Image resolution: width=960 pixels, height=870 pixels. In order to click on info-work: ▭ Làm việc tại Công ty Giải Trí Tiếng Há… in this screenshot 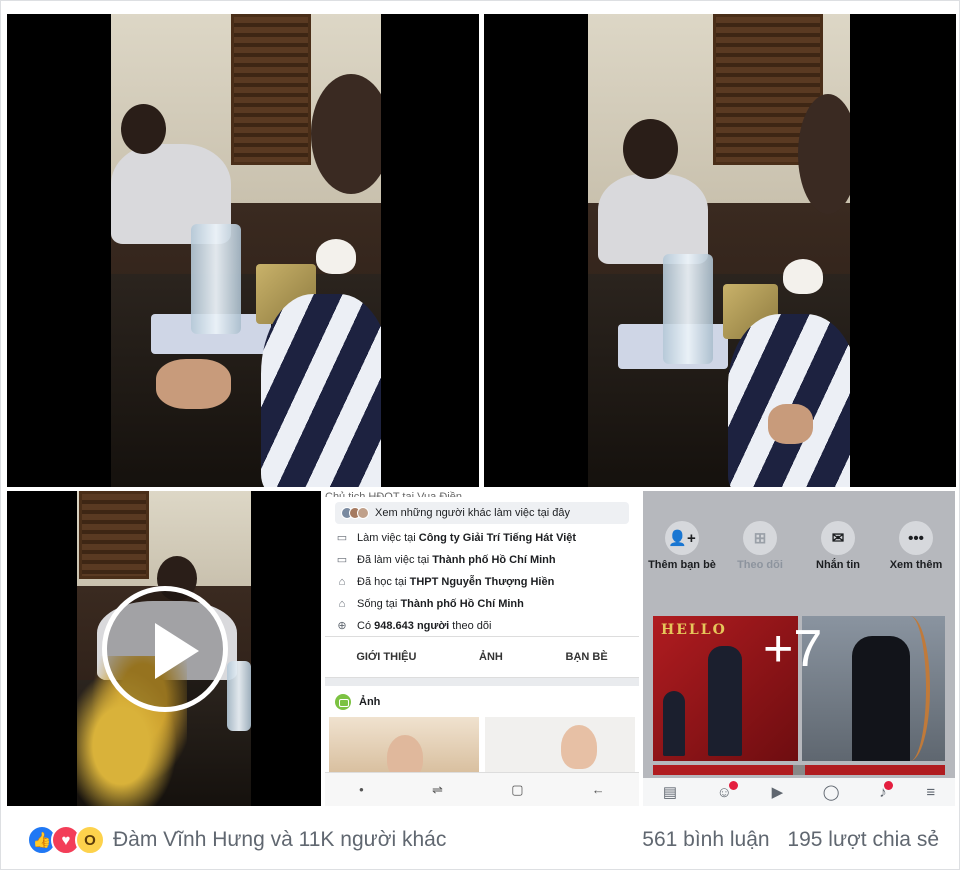, I will do `click(456, 538)`.